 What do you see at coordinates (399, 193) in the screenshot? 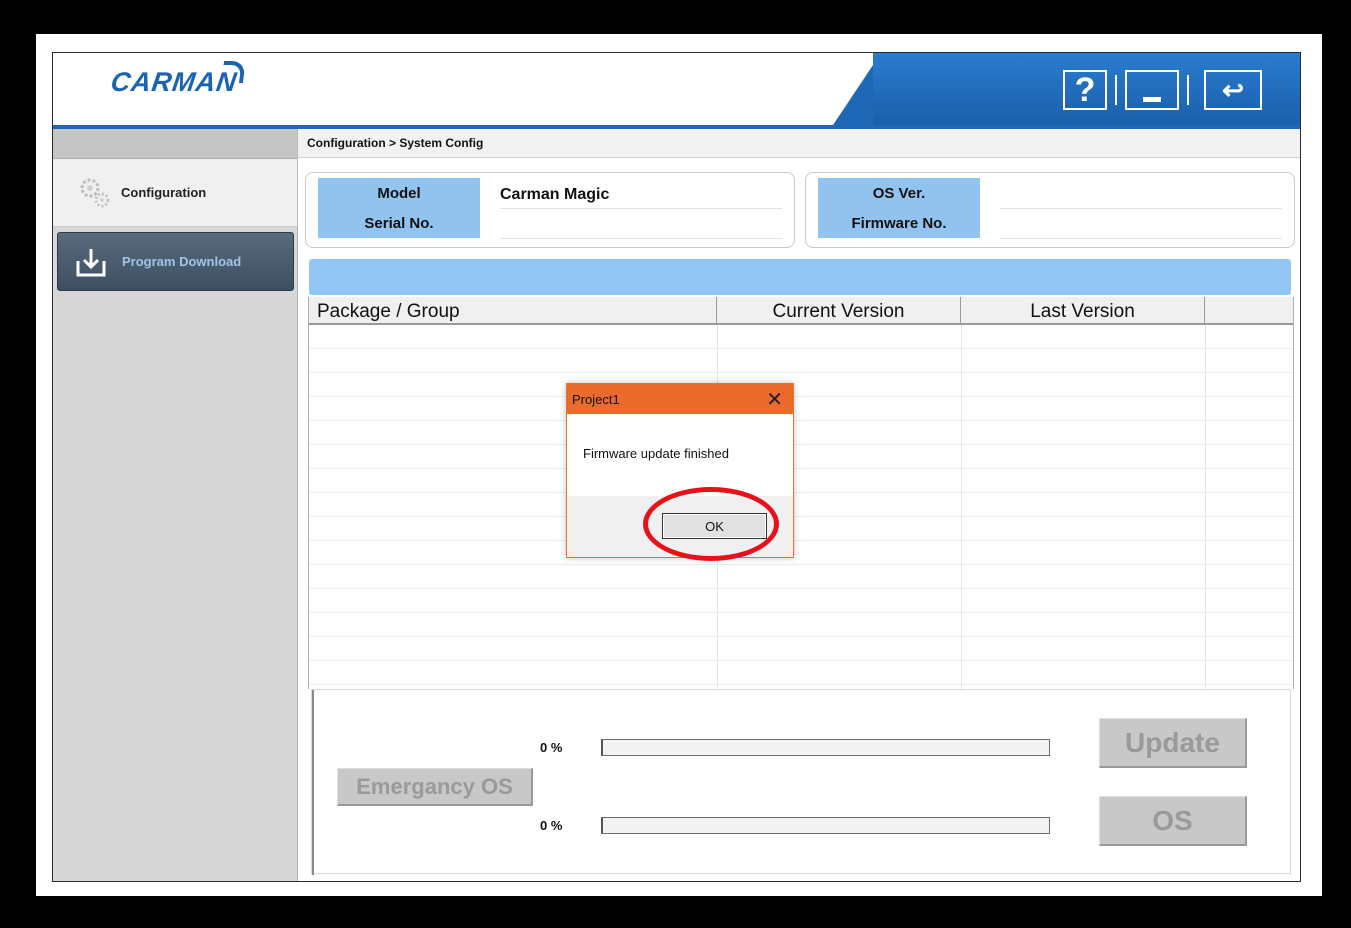
I see `model-label: Model` at bounding box center [399, 193].